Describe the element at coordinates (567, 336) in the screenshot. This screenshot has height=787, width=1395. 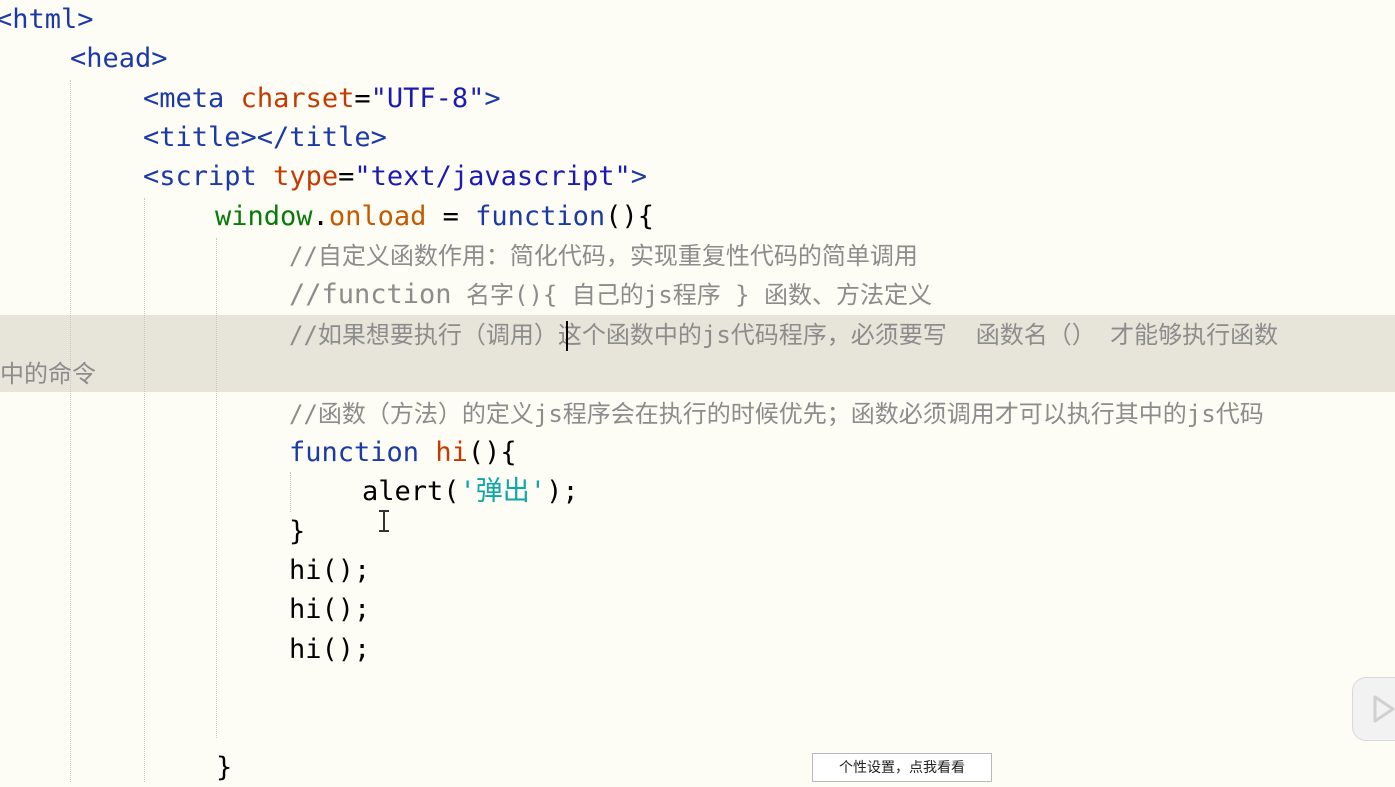
I see `text-caret` at that location.